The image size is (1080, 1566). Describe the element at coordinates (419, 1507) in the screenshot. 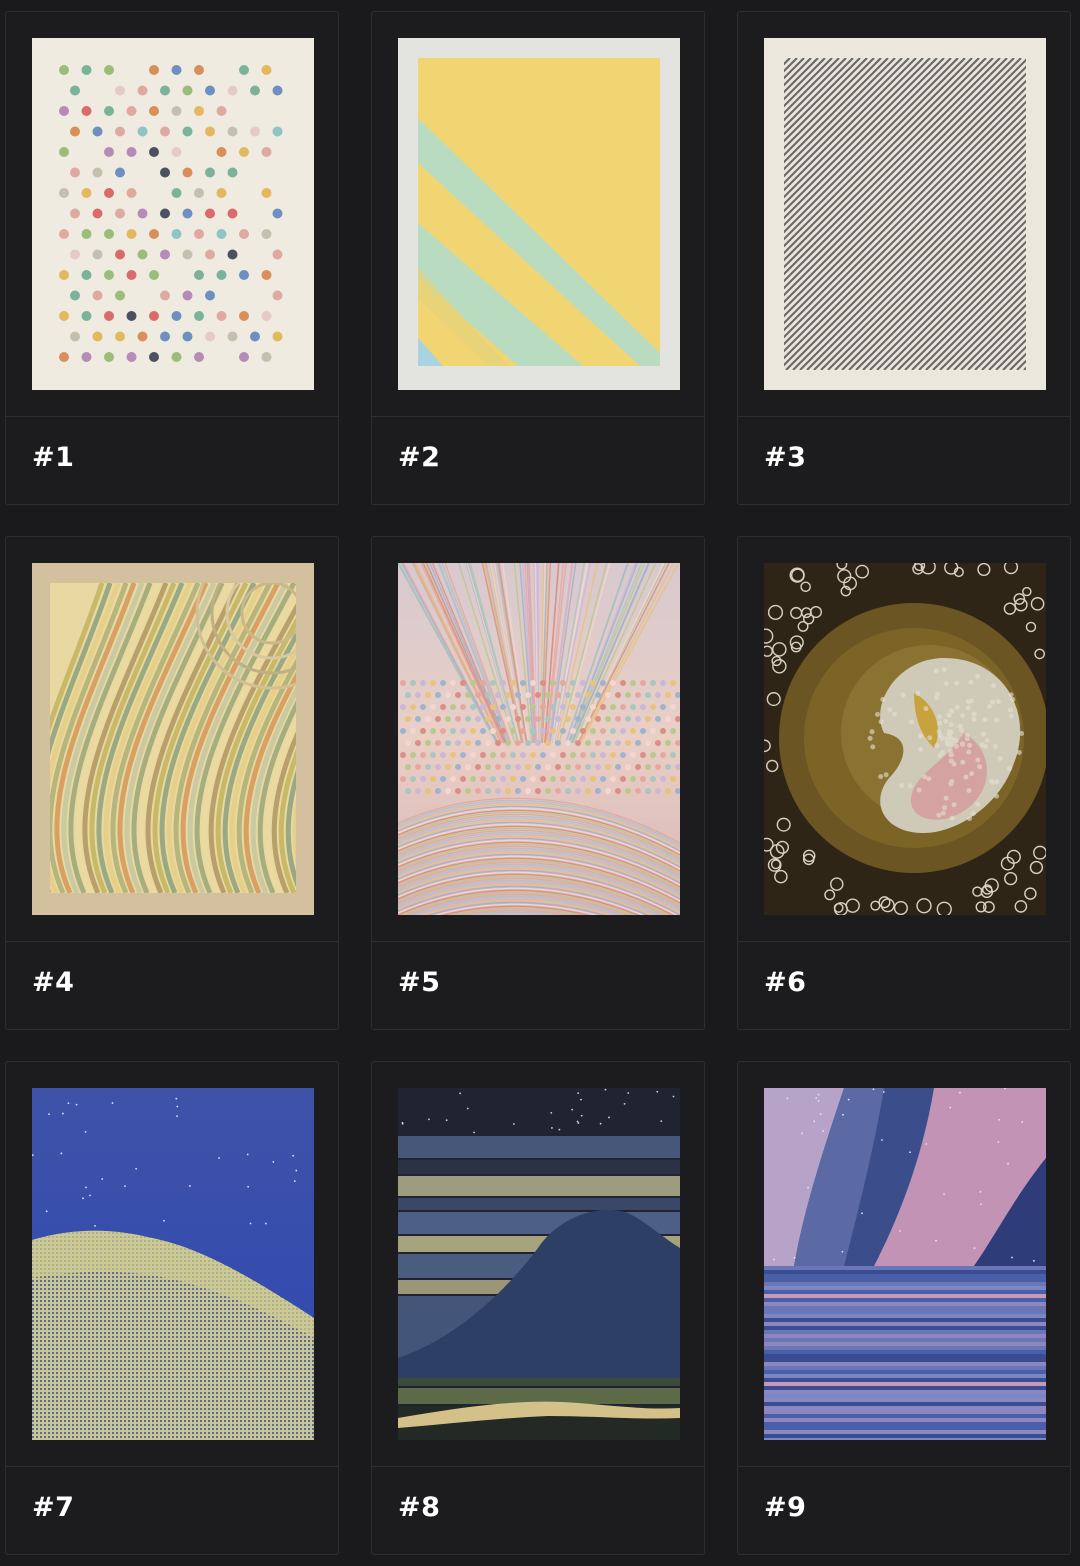

I see `artwork-number-label: #8` at that location.